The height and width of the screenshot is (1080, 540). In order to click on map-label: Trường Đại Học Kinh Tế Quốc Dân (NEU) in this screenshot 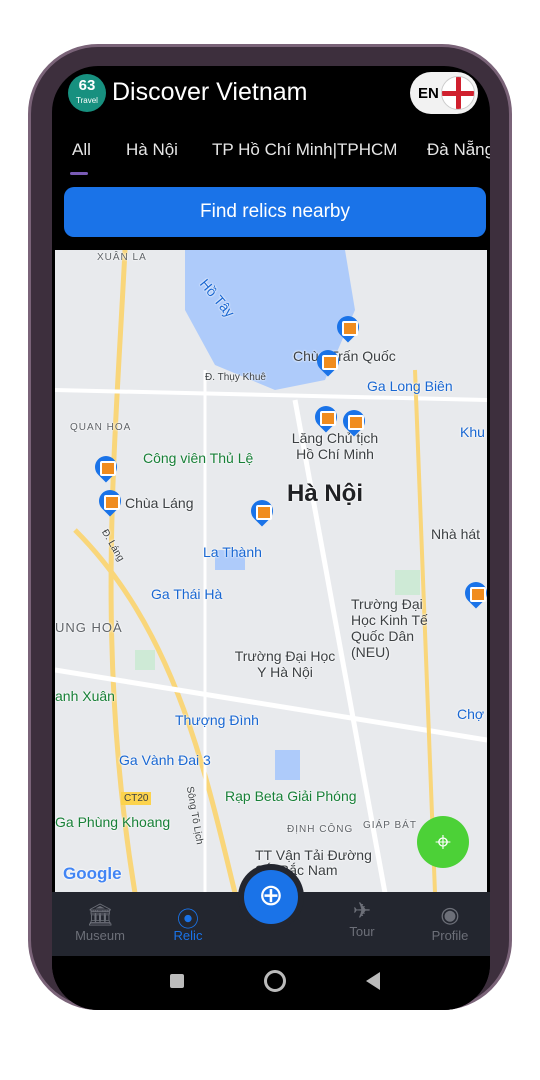, I will do `click(396, 628)`.